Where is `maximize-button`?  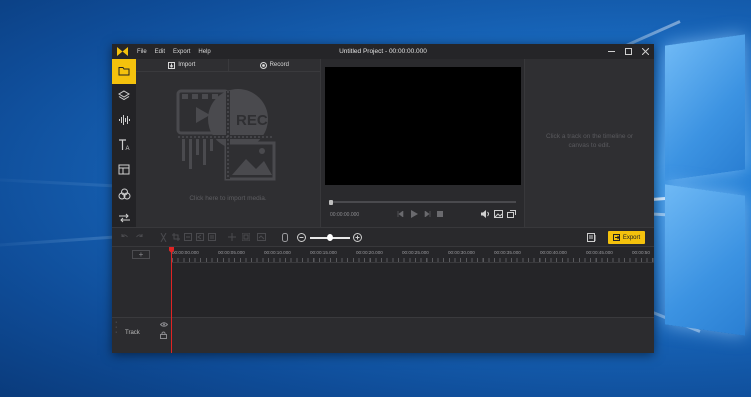
maximize-button is located at coordinates (628, 51).